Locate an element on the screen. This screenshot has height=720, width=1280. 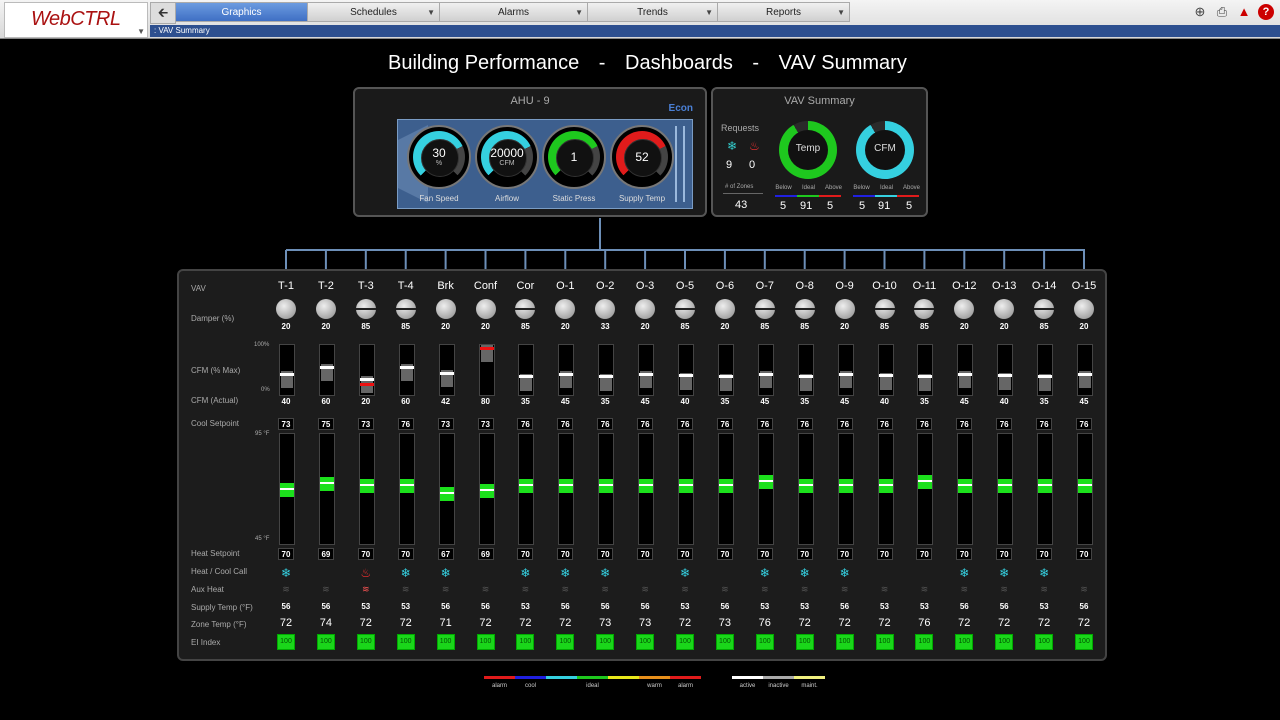
vav-column-o-15: O-15 20 45 76 70 ≋ 56 72 100 is located at coordinates (1084, 465).